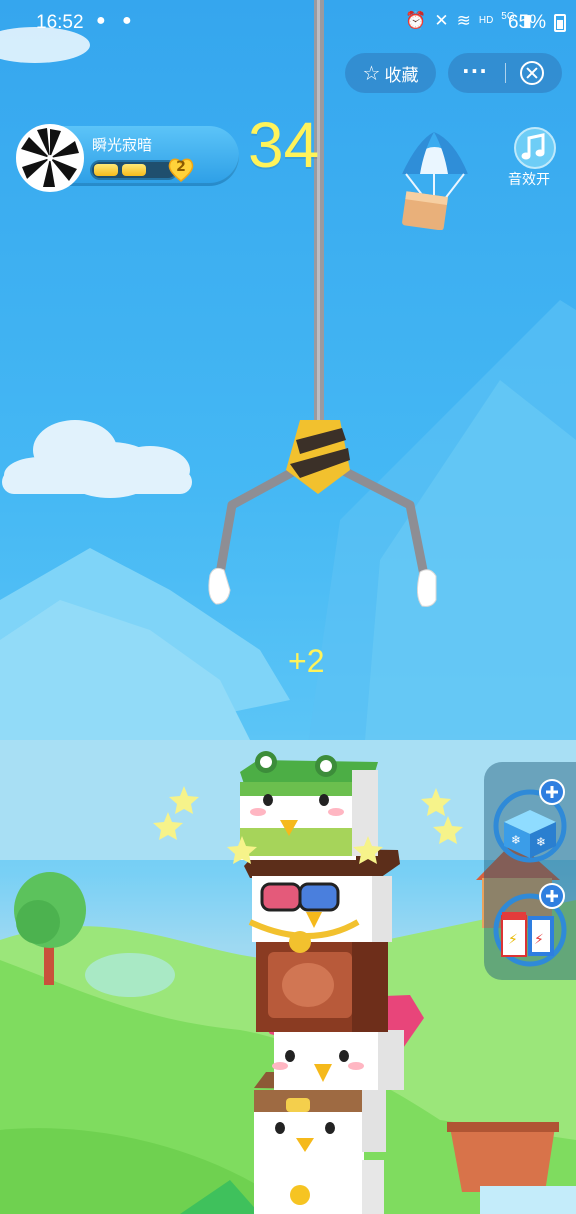 This screenshot has width=576, height=1214. Describe the element at coordinates (529, 180) in the screenshot. I see `sound-label: 音效开` at that location.